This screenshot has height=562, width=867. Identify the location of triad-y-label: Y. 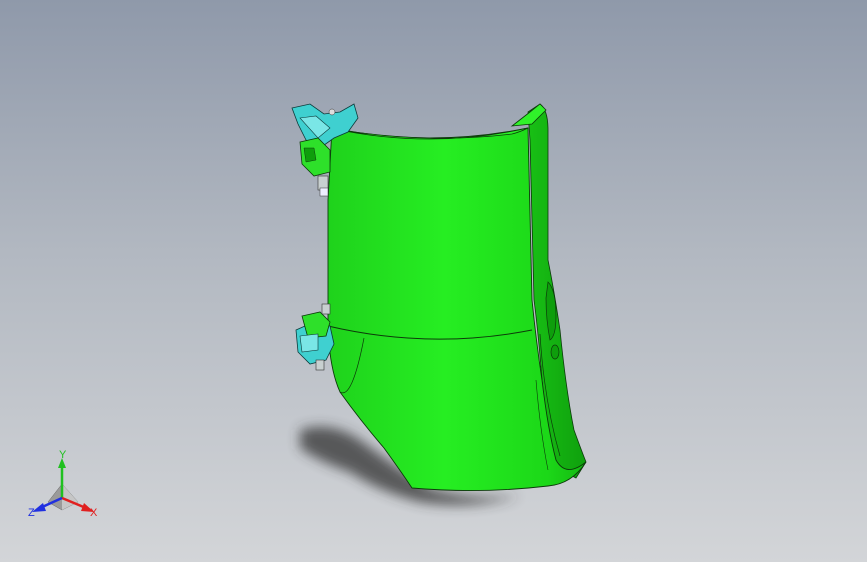
(63, 455).